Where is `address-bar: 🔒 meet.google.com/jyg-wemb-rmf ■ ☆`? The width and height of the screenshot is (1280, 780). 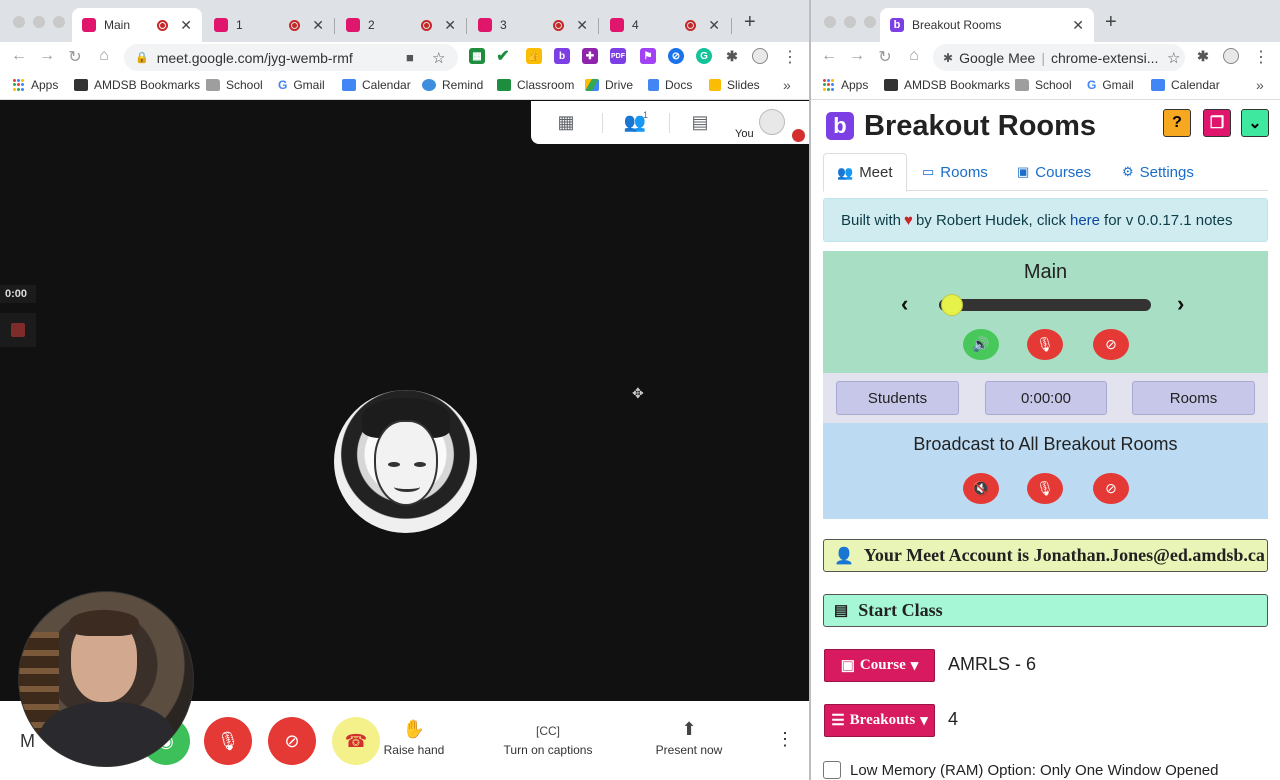 address-bar: 🔒 meet.google.com/jyg-wemb-rmf ■ ☆ is located at coordinates (291, 57).